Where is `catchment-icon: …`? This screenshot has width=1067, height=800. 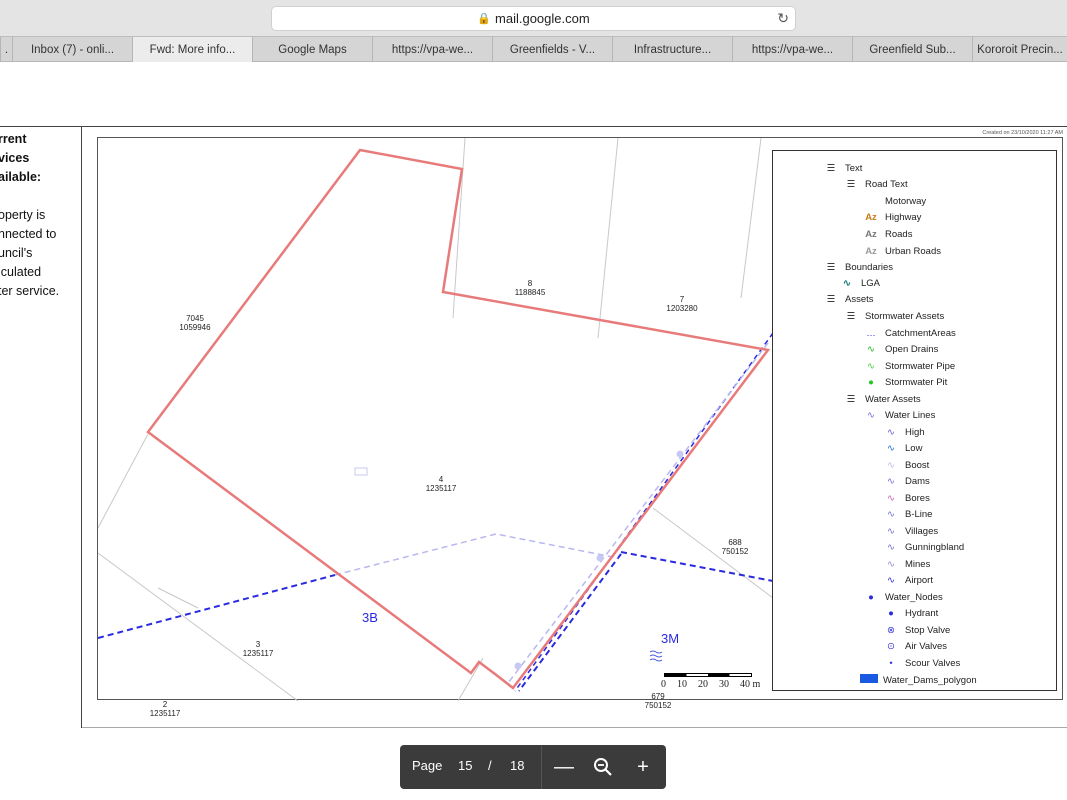 catchment-icon: … is located at coordinates (871, 333).